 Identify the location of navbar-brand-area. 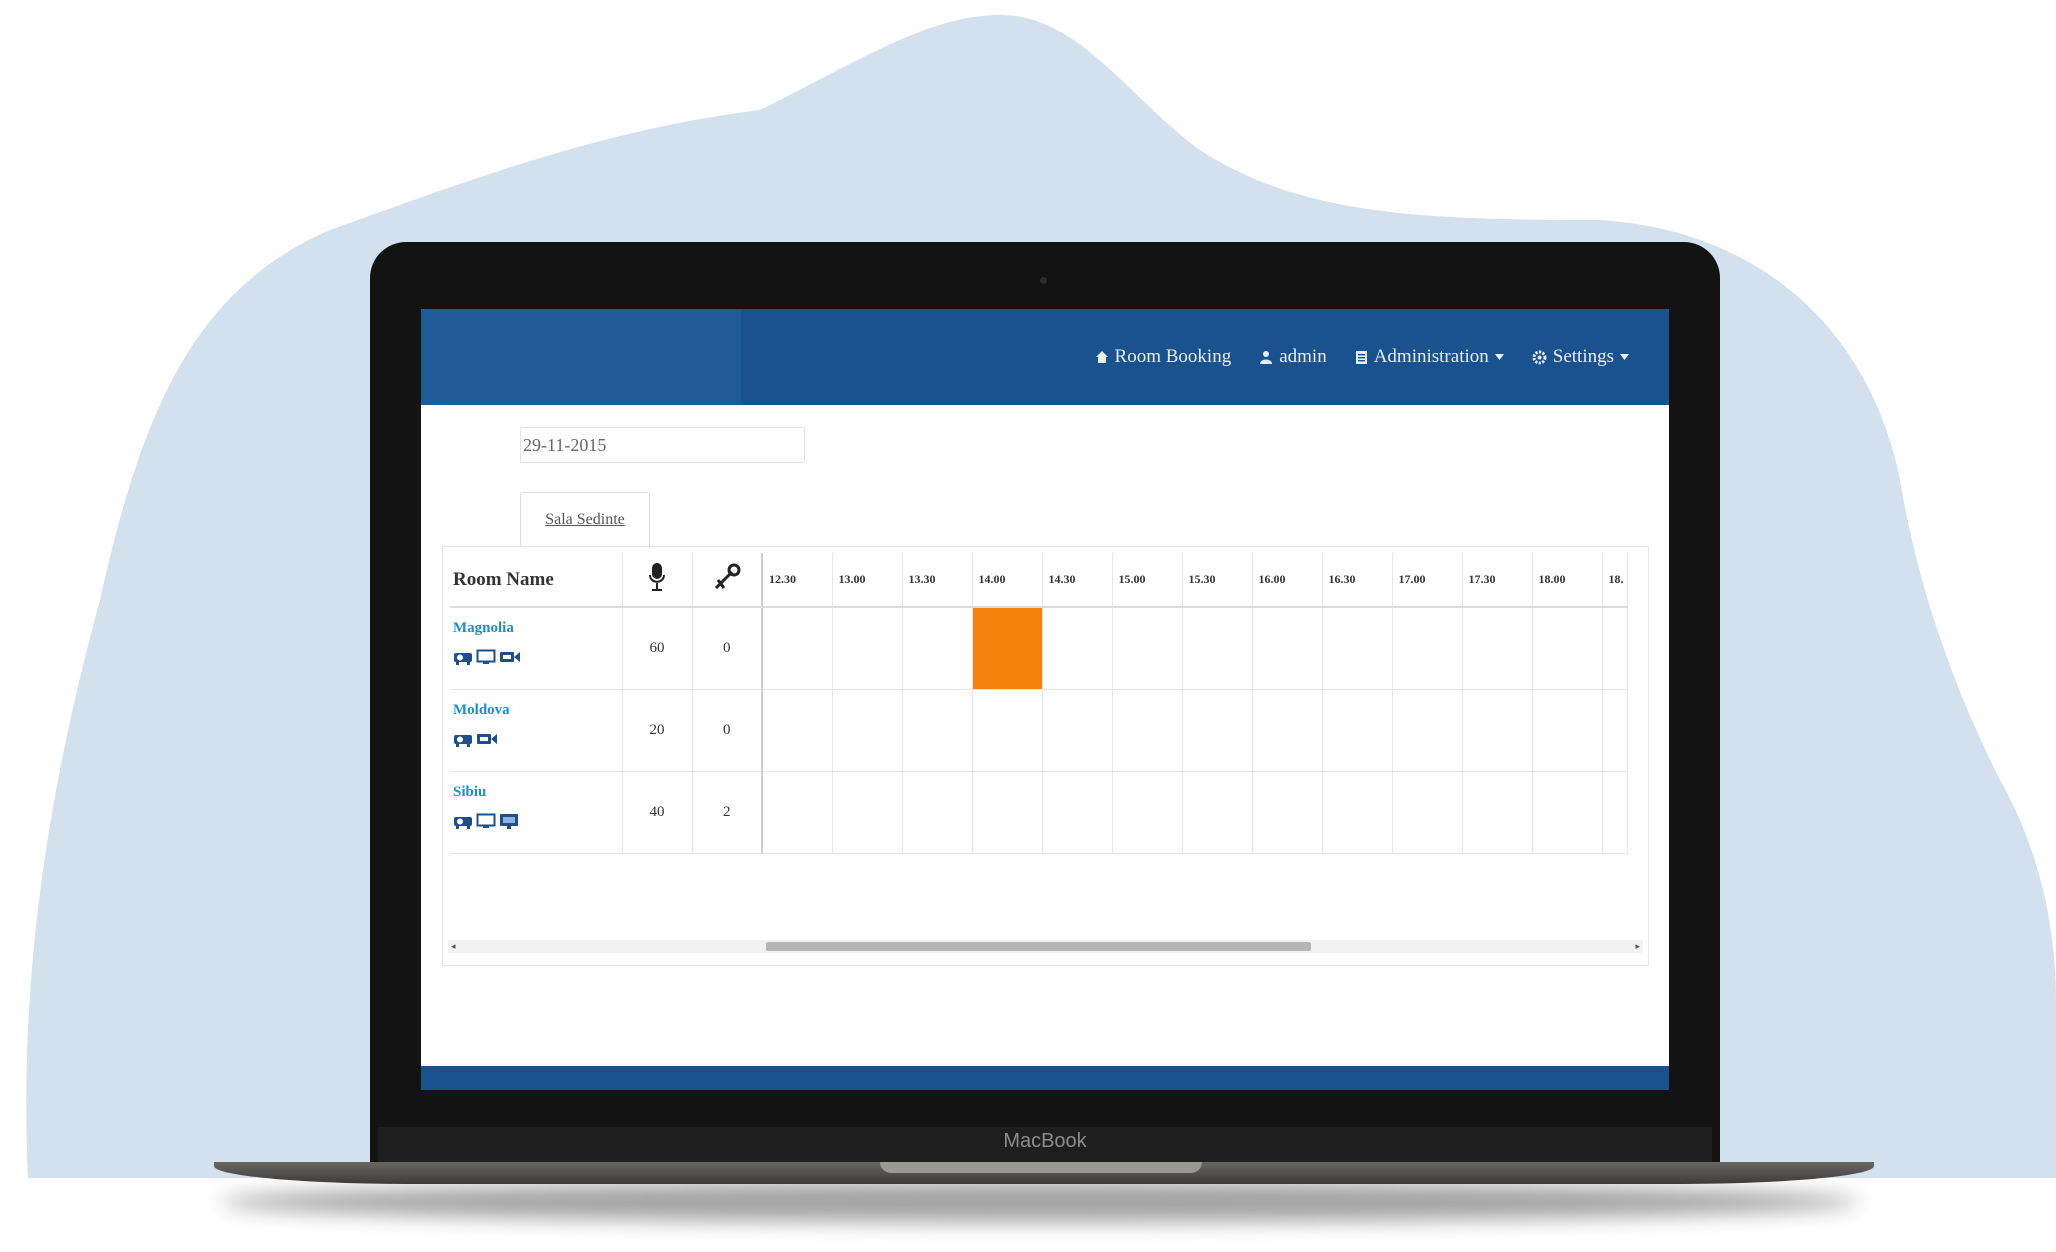
(581, 357).